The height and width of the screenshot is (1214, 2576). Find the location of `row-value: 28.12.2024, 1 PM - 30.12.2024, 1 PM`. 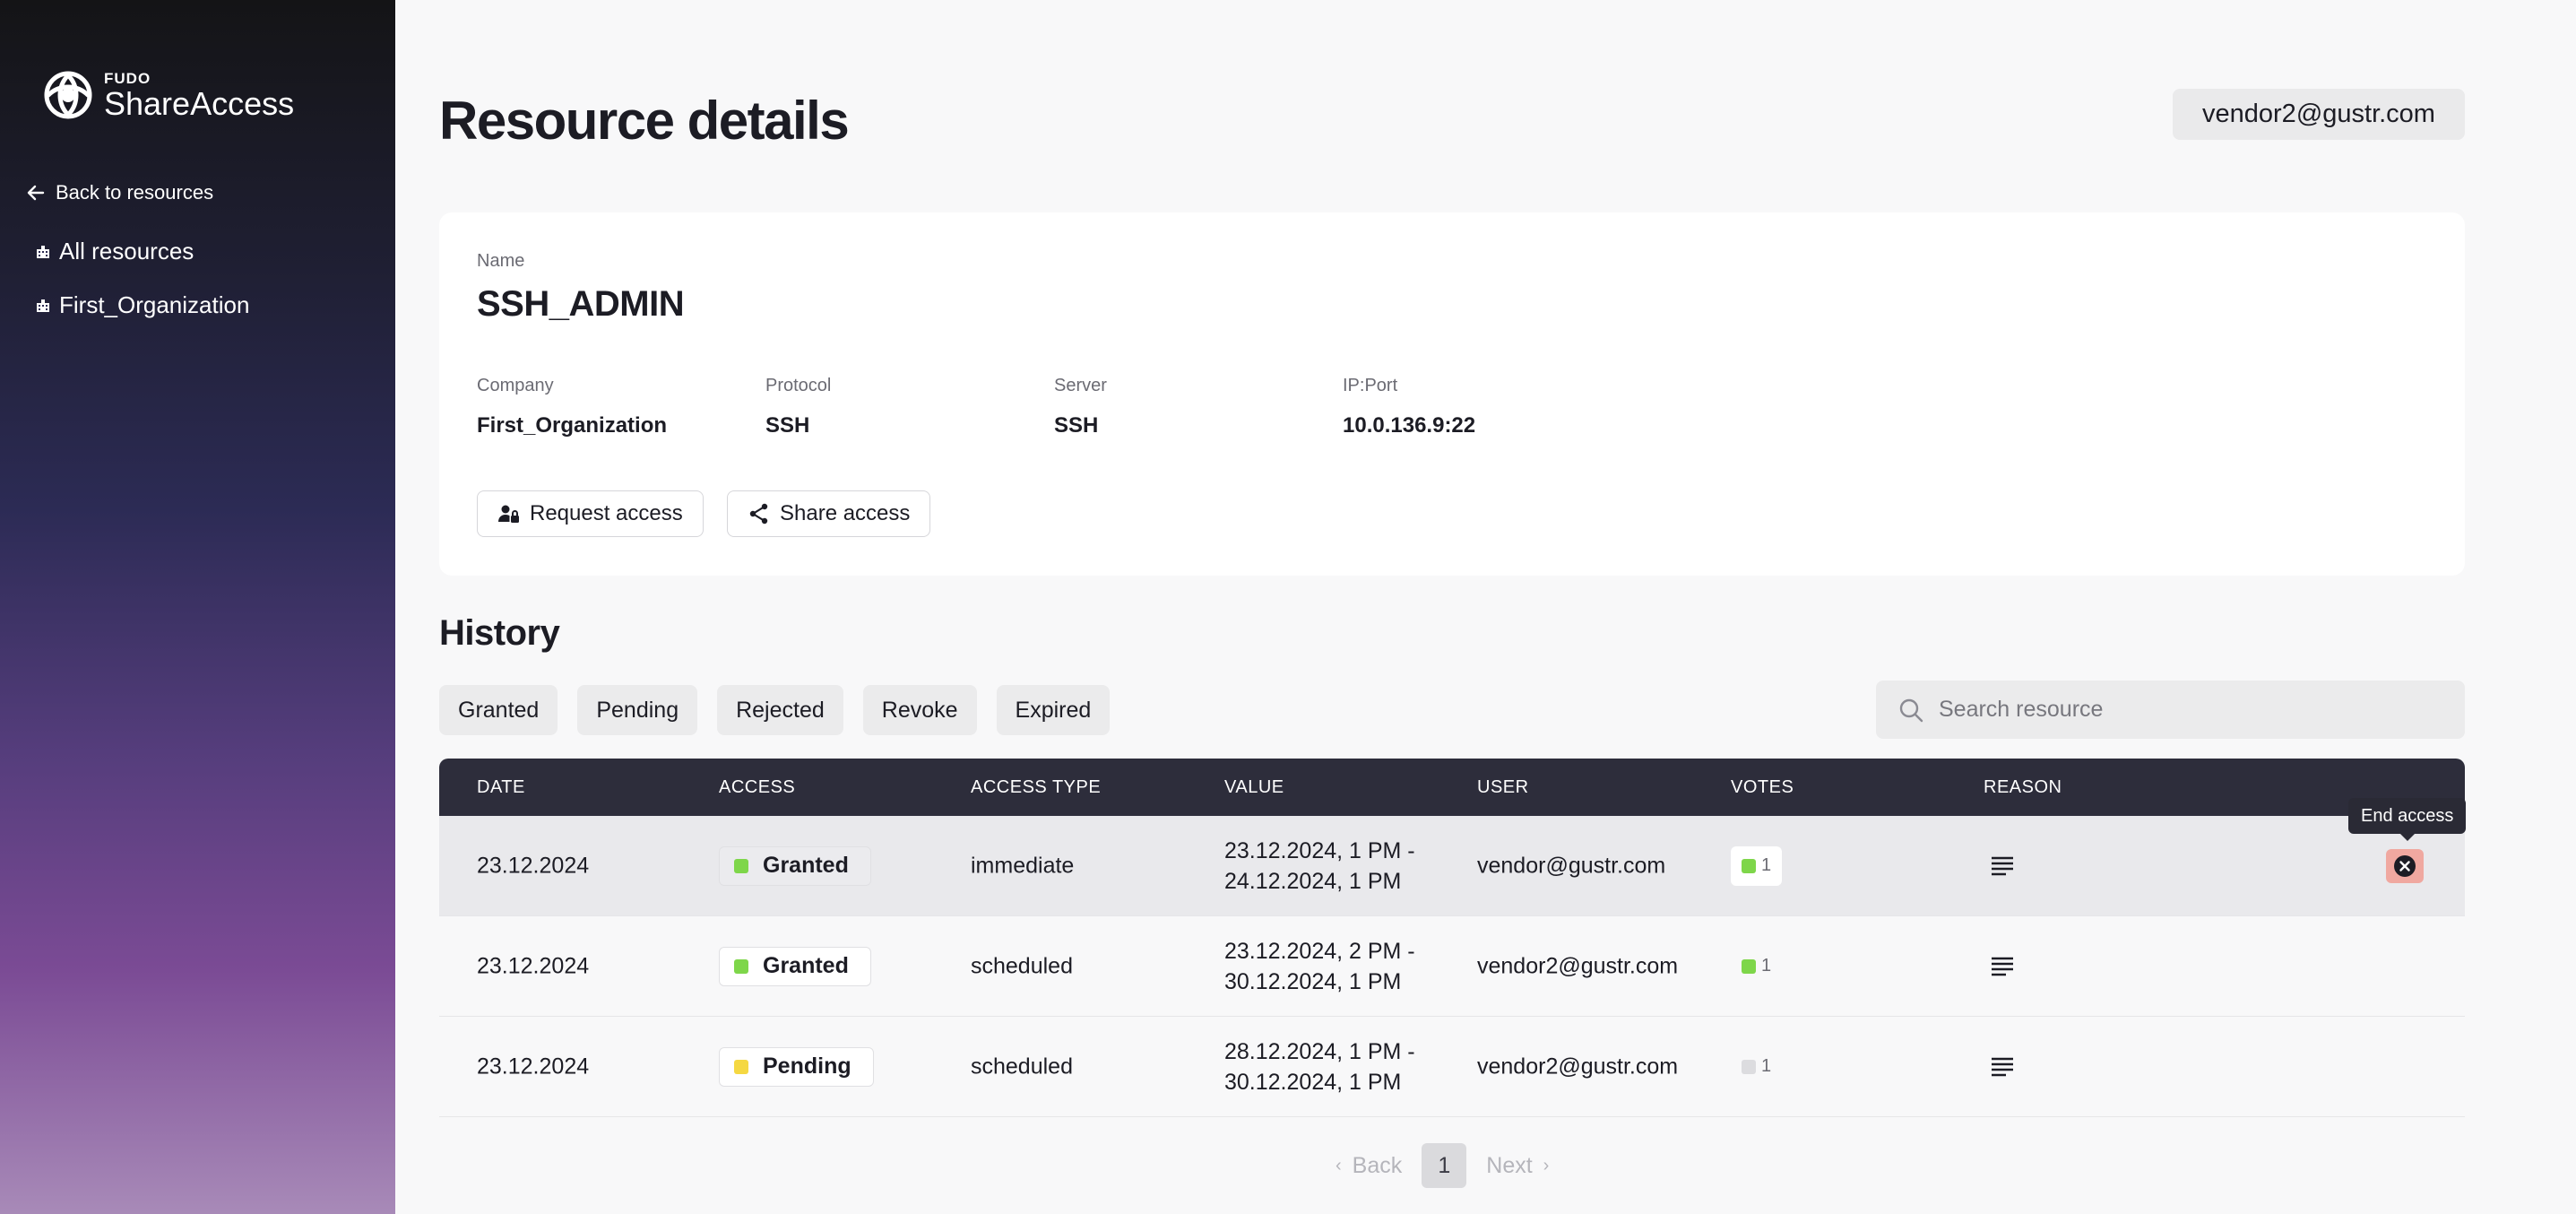

row-value: 28.12.2024, 1 PM - 30.12.2024, 1 PM is located at coordinates (1319, 1066).